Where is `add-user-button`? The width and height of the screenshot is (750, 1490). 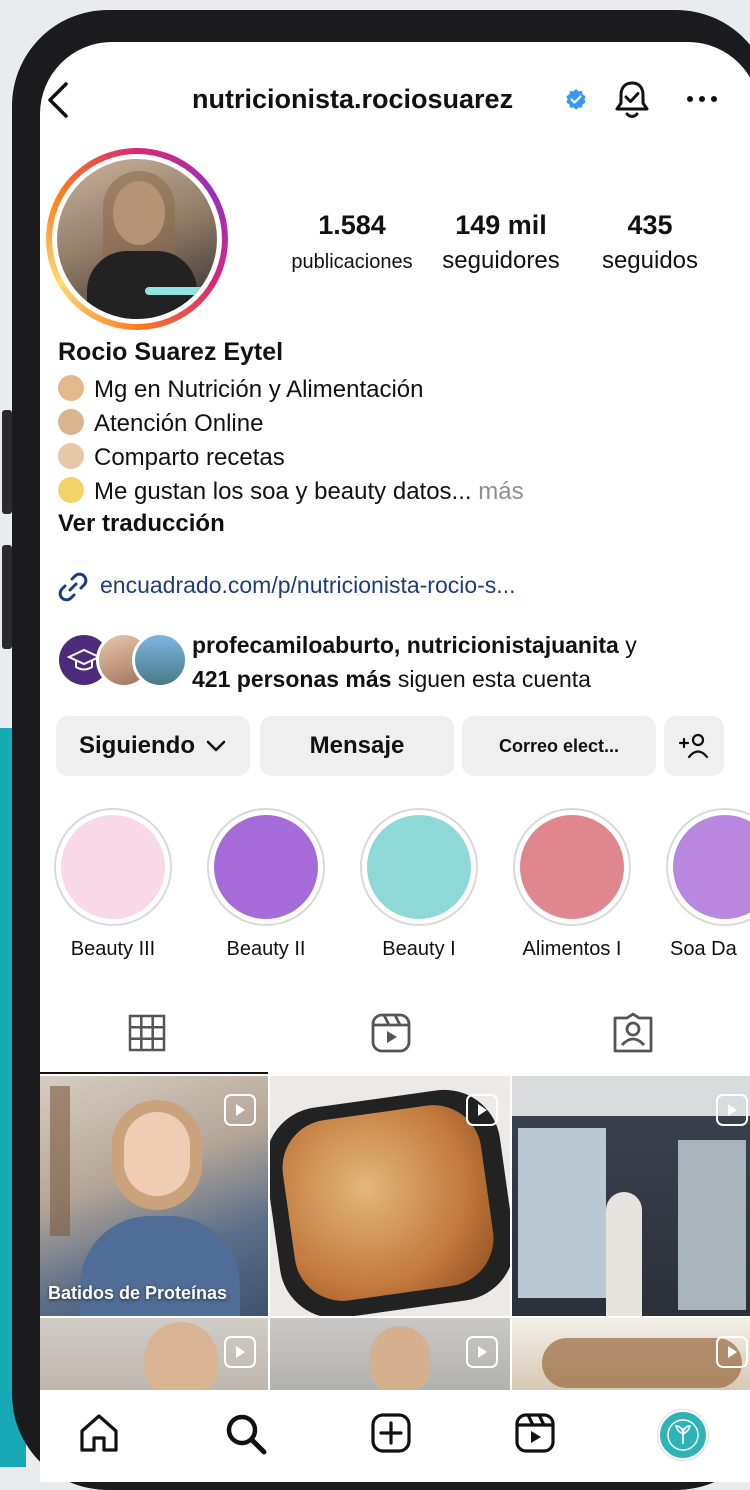 add-user-button is located at coordinates (694, 746).